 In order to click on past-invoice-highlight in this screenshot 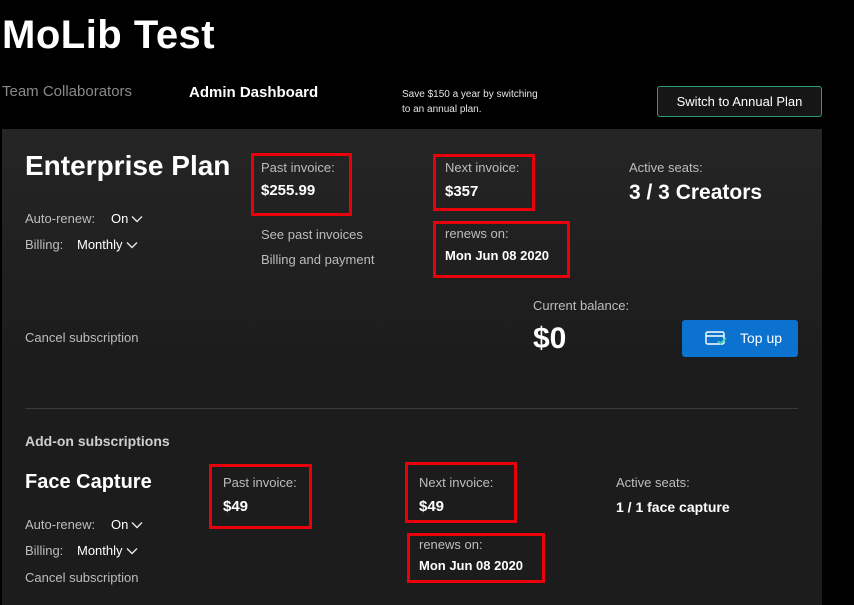, I will do `click(301, 184)`.